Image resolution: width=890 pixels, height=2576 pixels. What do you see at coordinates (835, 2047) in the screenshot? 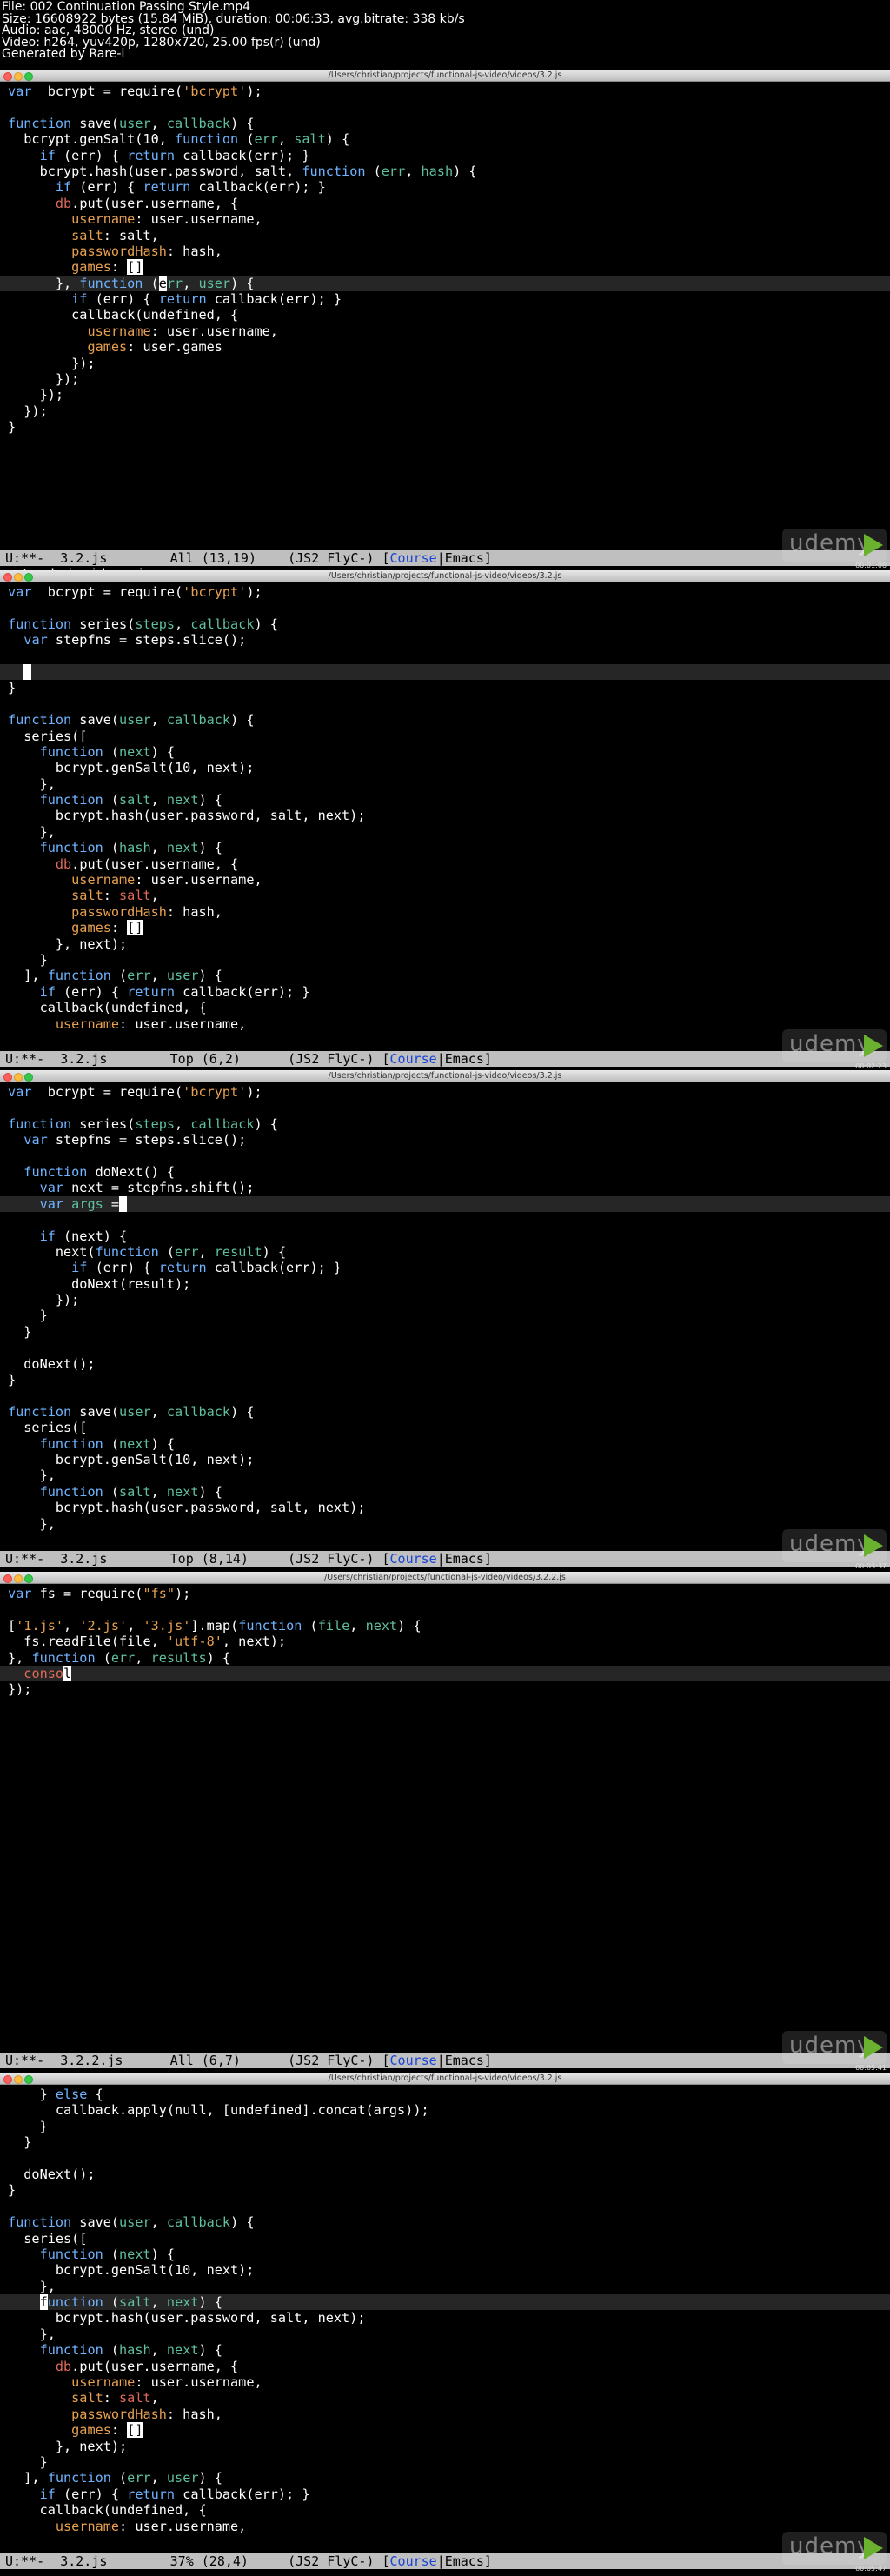
I see `udemy-logo: udemy` at bounding box center [835, 2047].